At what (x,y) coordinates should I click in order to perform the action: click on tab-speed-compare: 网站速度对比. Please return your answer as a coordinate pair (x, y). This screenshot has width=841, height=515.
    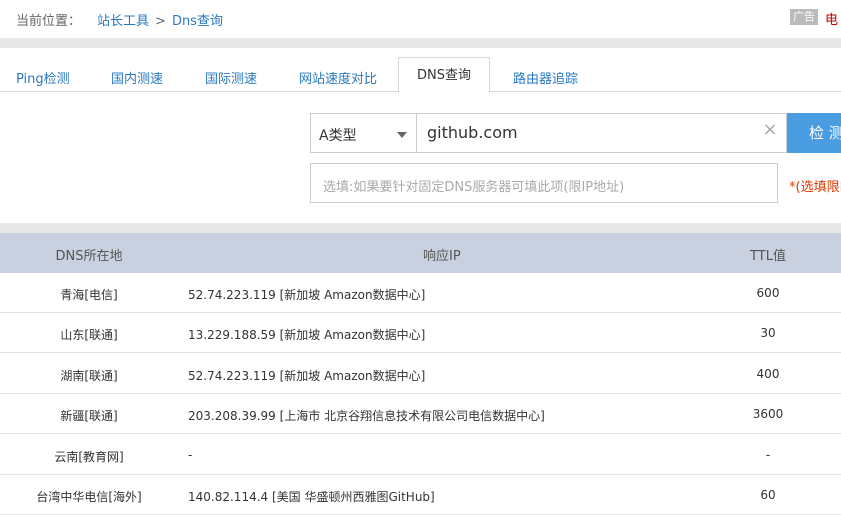
    Looking at the image, I should click on (338, 77).